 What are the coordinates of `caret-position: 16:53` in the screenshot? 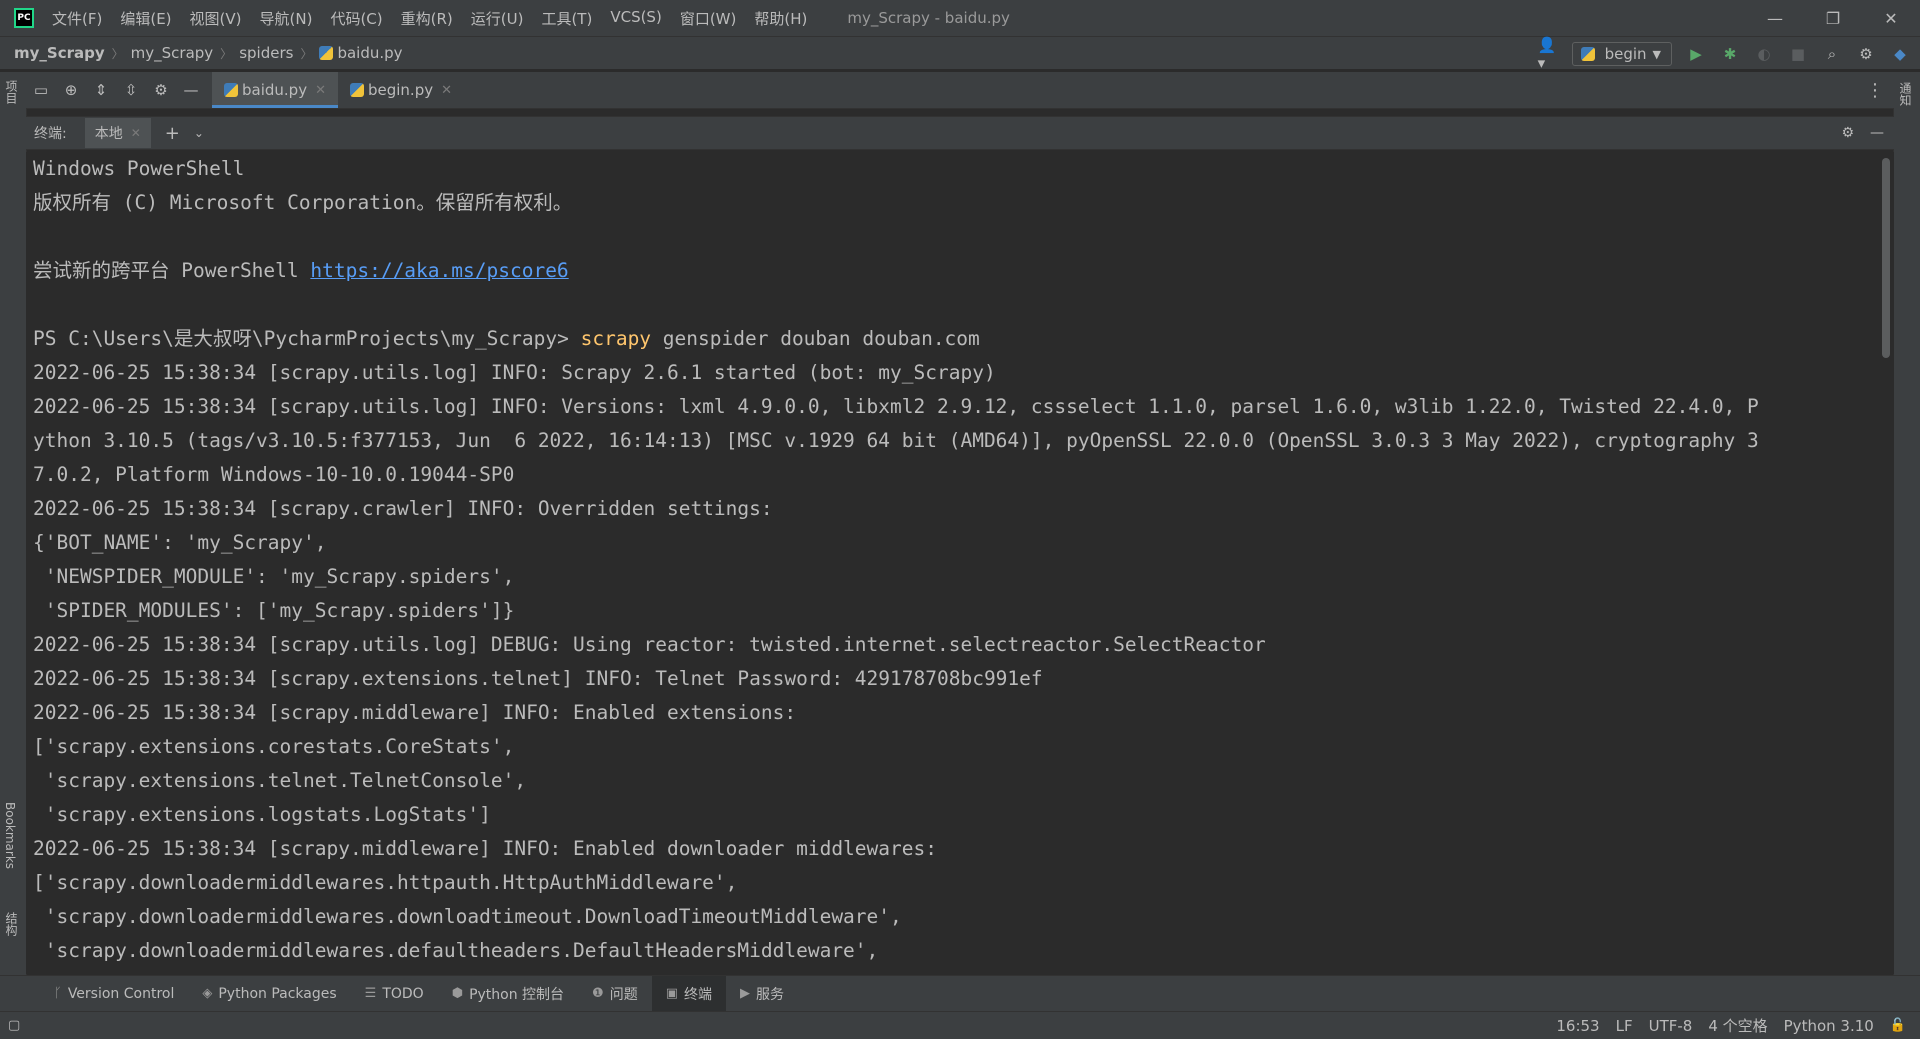 It's located at (1577, 1026).